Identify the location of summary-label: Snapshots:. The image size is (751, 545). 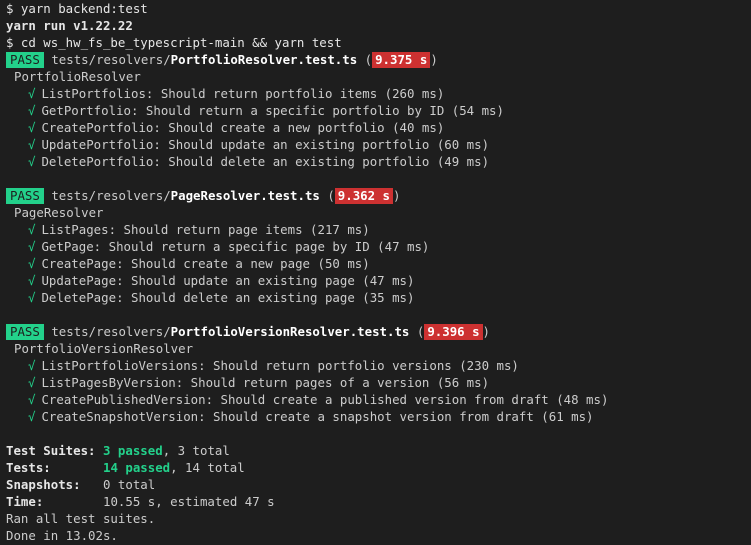
(43, 484).